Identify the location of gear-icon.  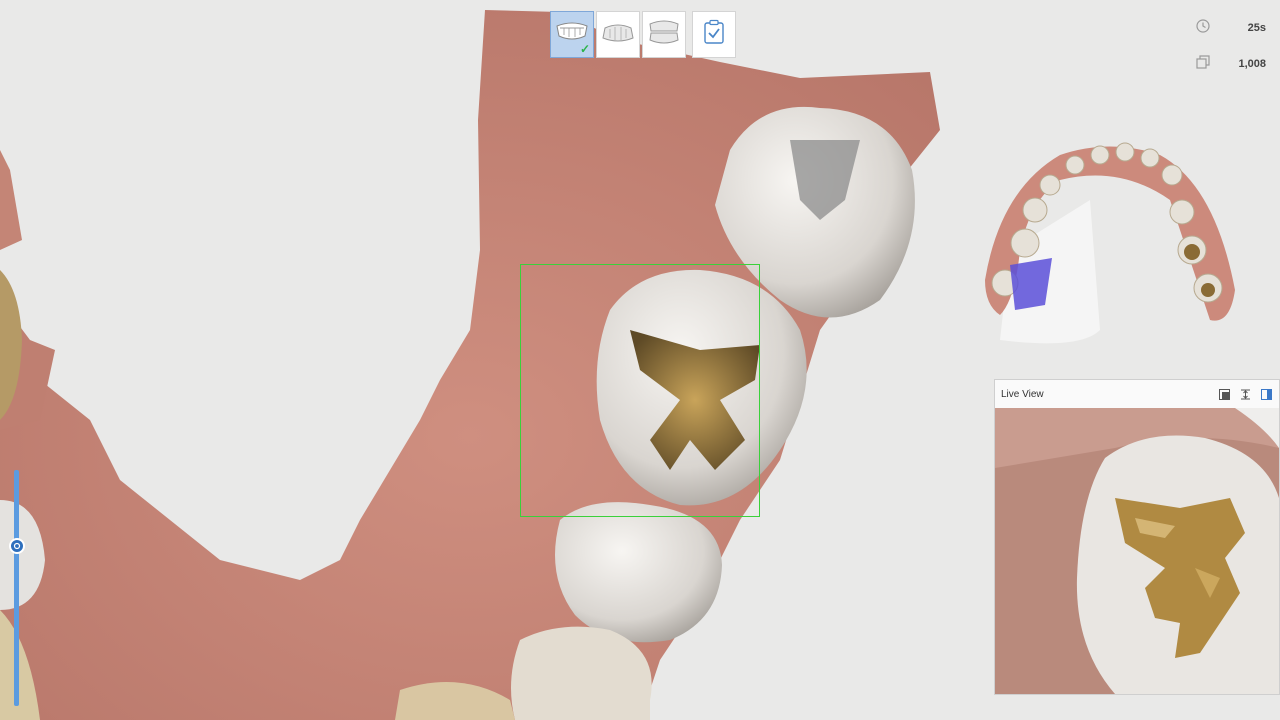
(17, 546).